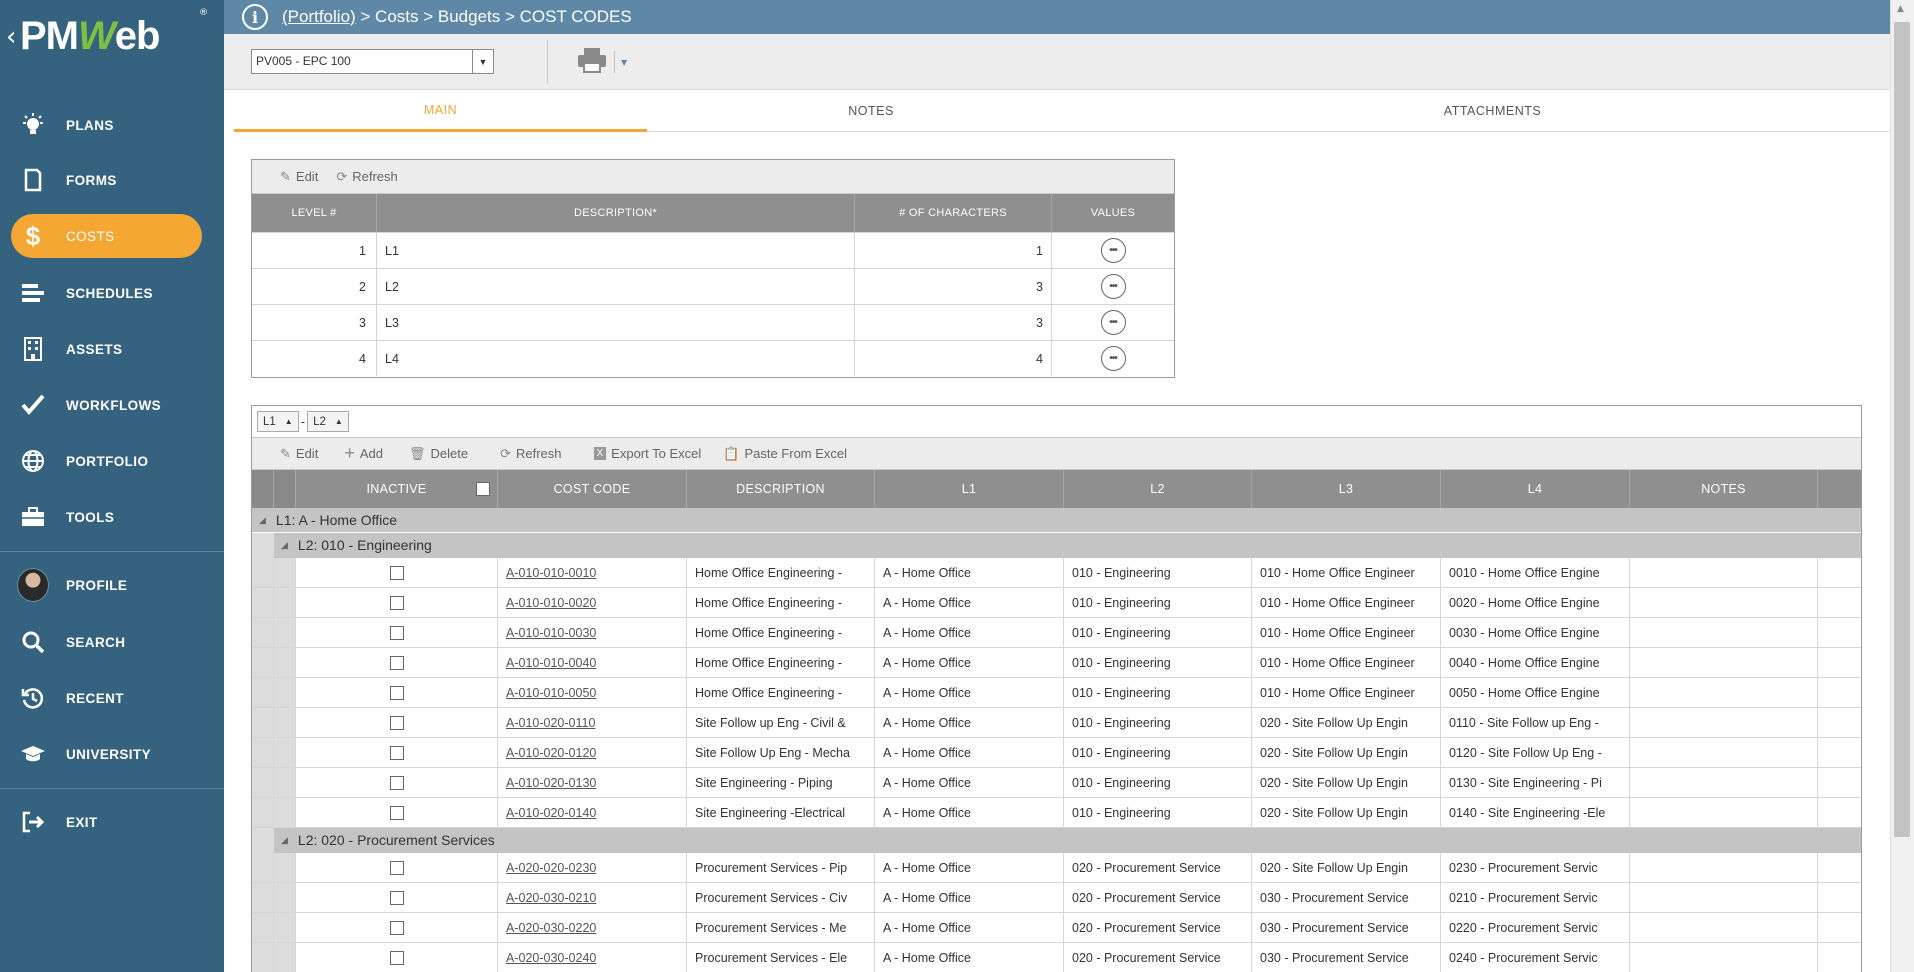 The width and height of the screenshot is (1914, 972). What do you see at coordinates (438, 454) in the screenshot?
I see `codes-delete-button: 🗑 Delete` at bounding box center [438, 454].